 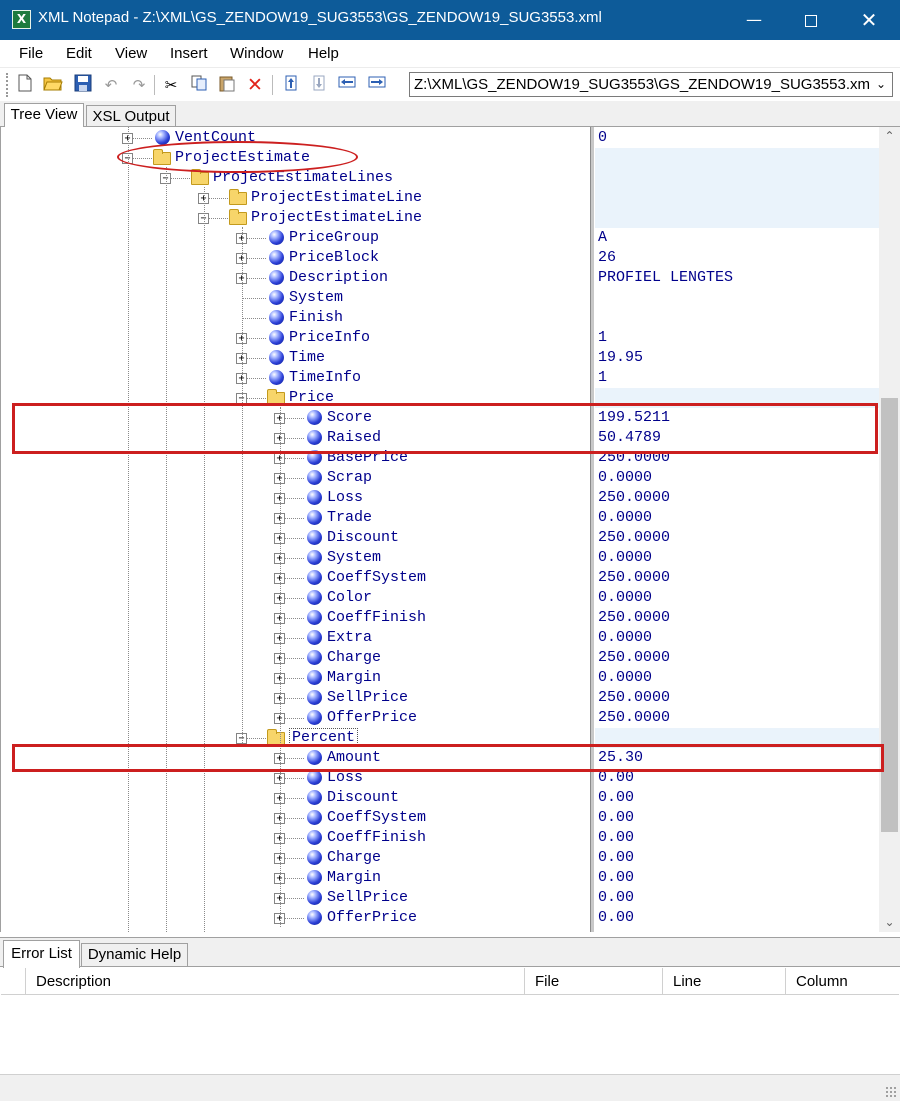 What do you see at coordinates (440, 478) in the screenshot?
I see `tree-row-element: + Scrap 0.0000` at bounding box center [440, 478].